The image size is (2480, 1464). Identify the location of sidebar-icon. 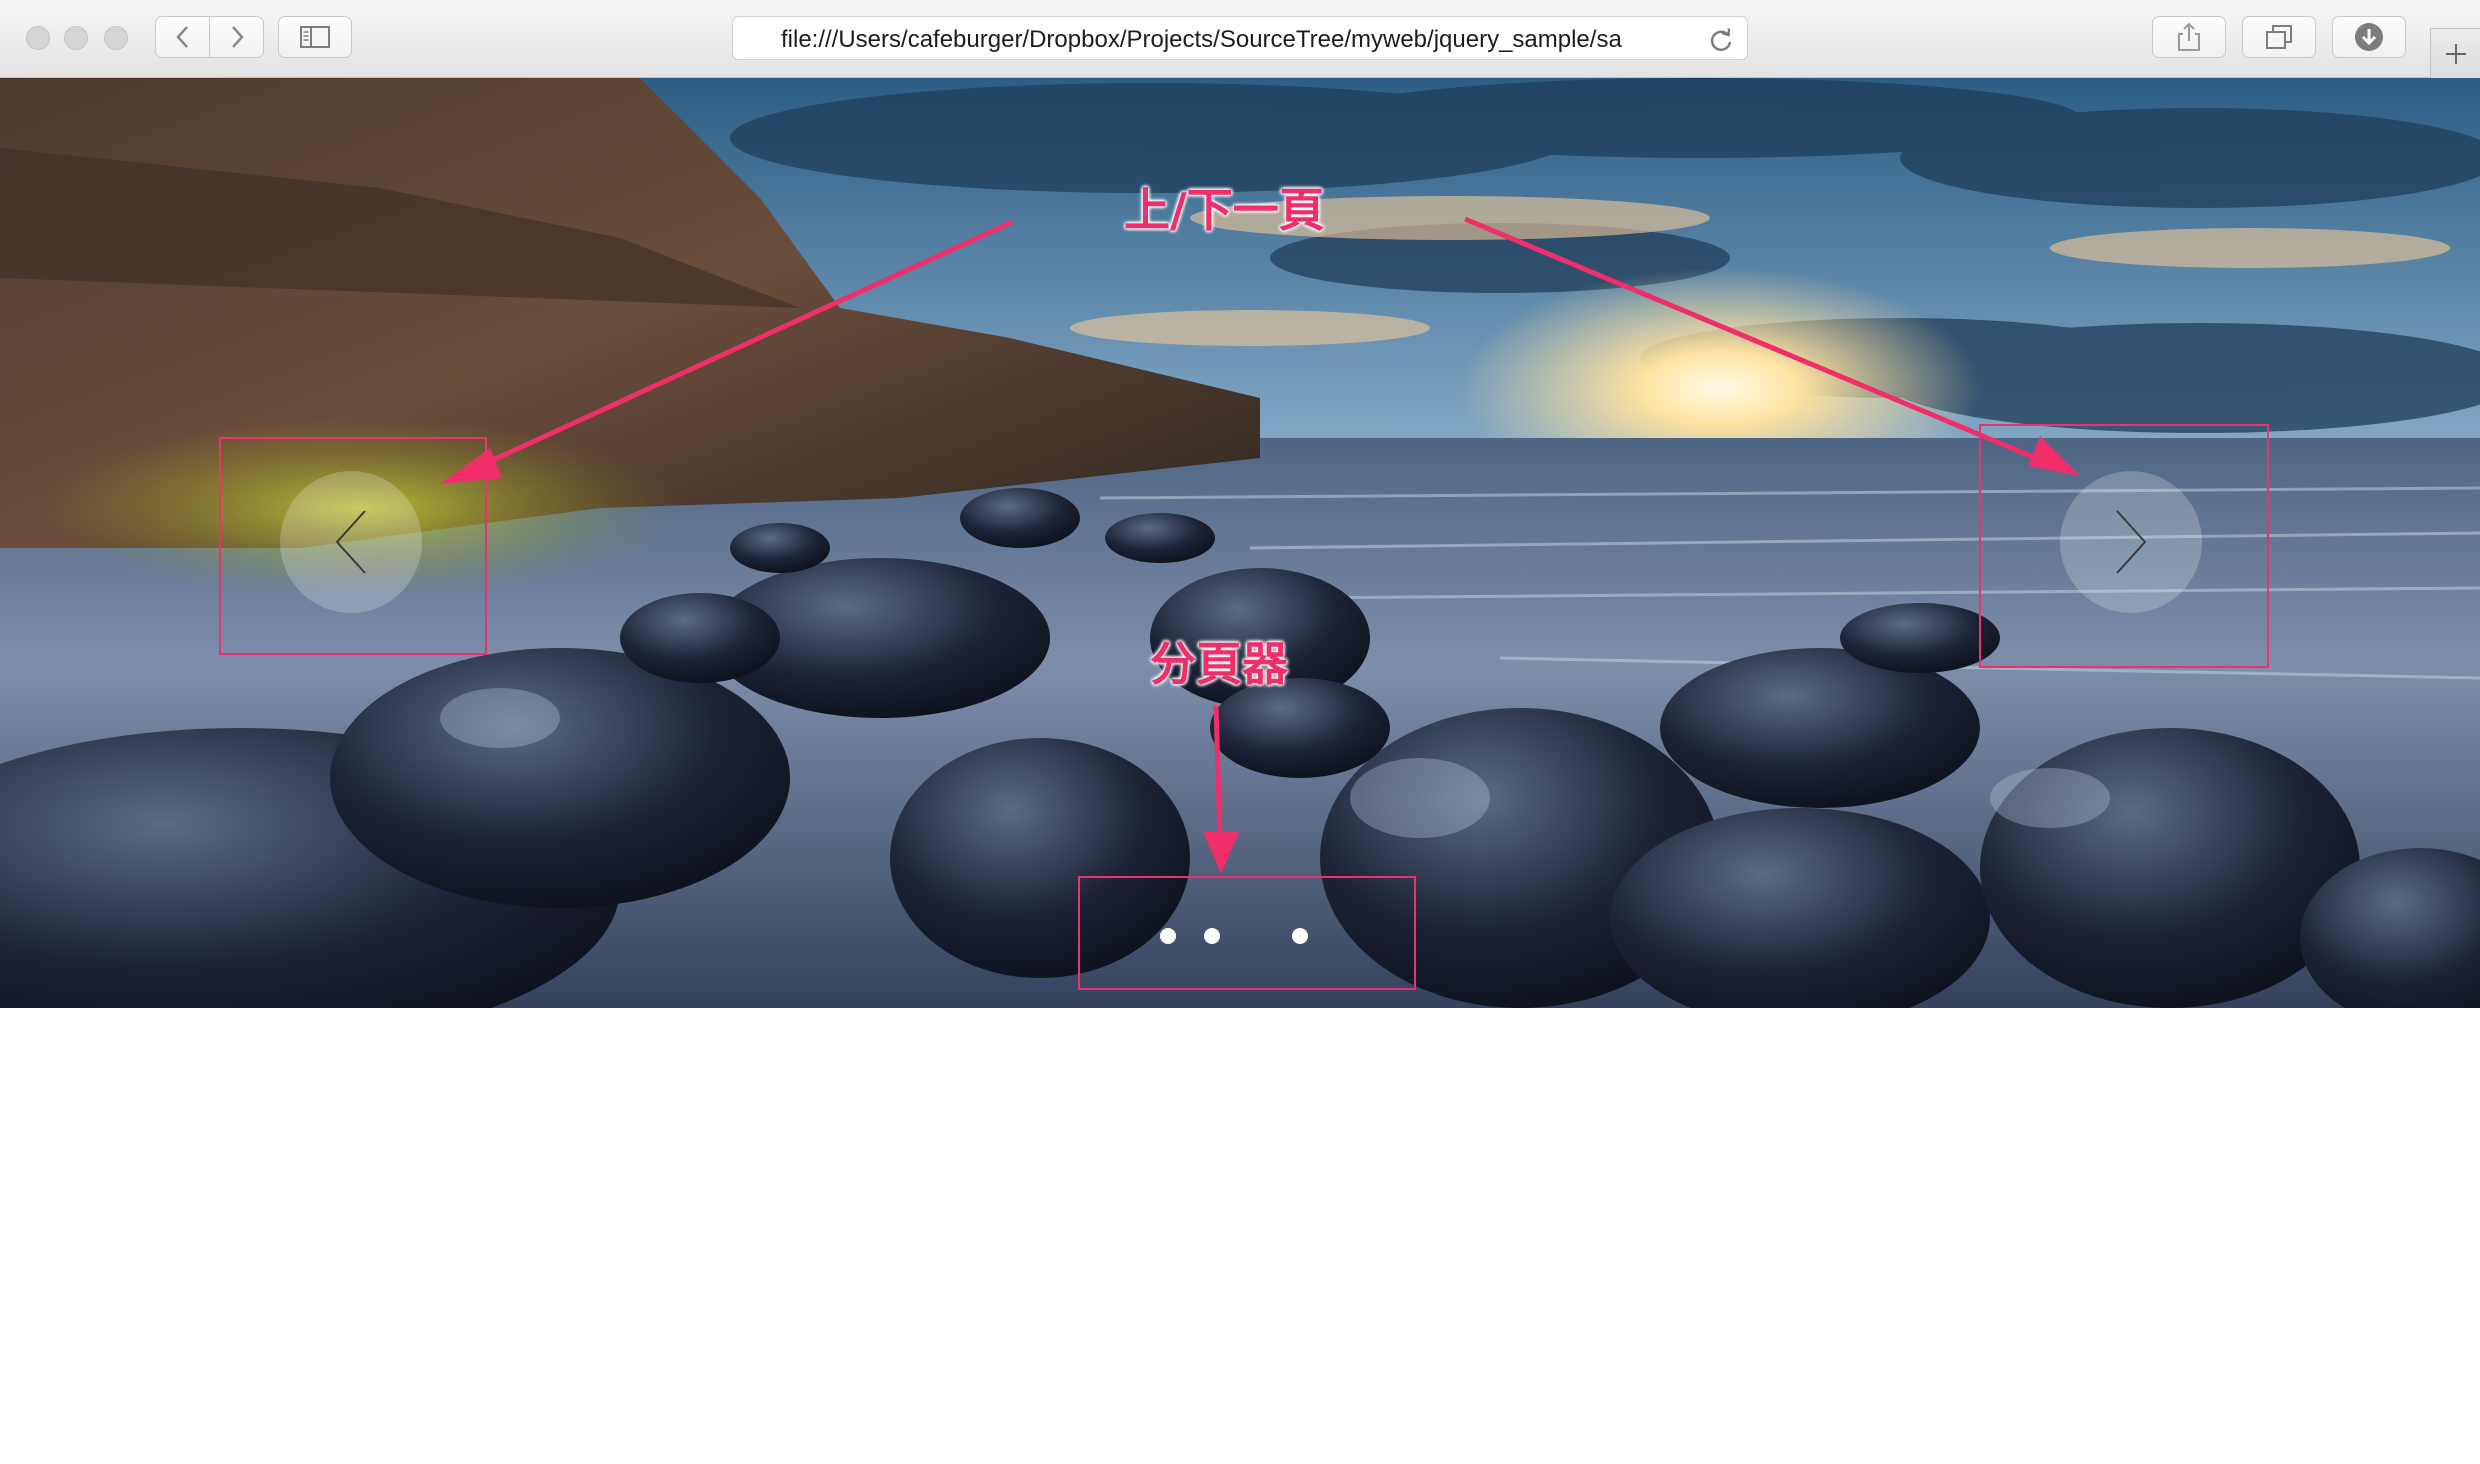
(315, 37).